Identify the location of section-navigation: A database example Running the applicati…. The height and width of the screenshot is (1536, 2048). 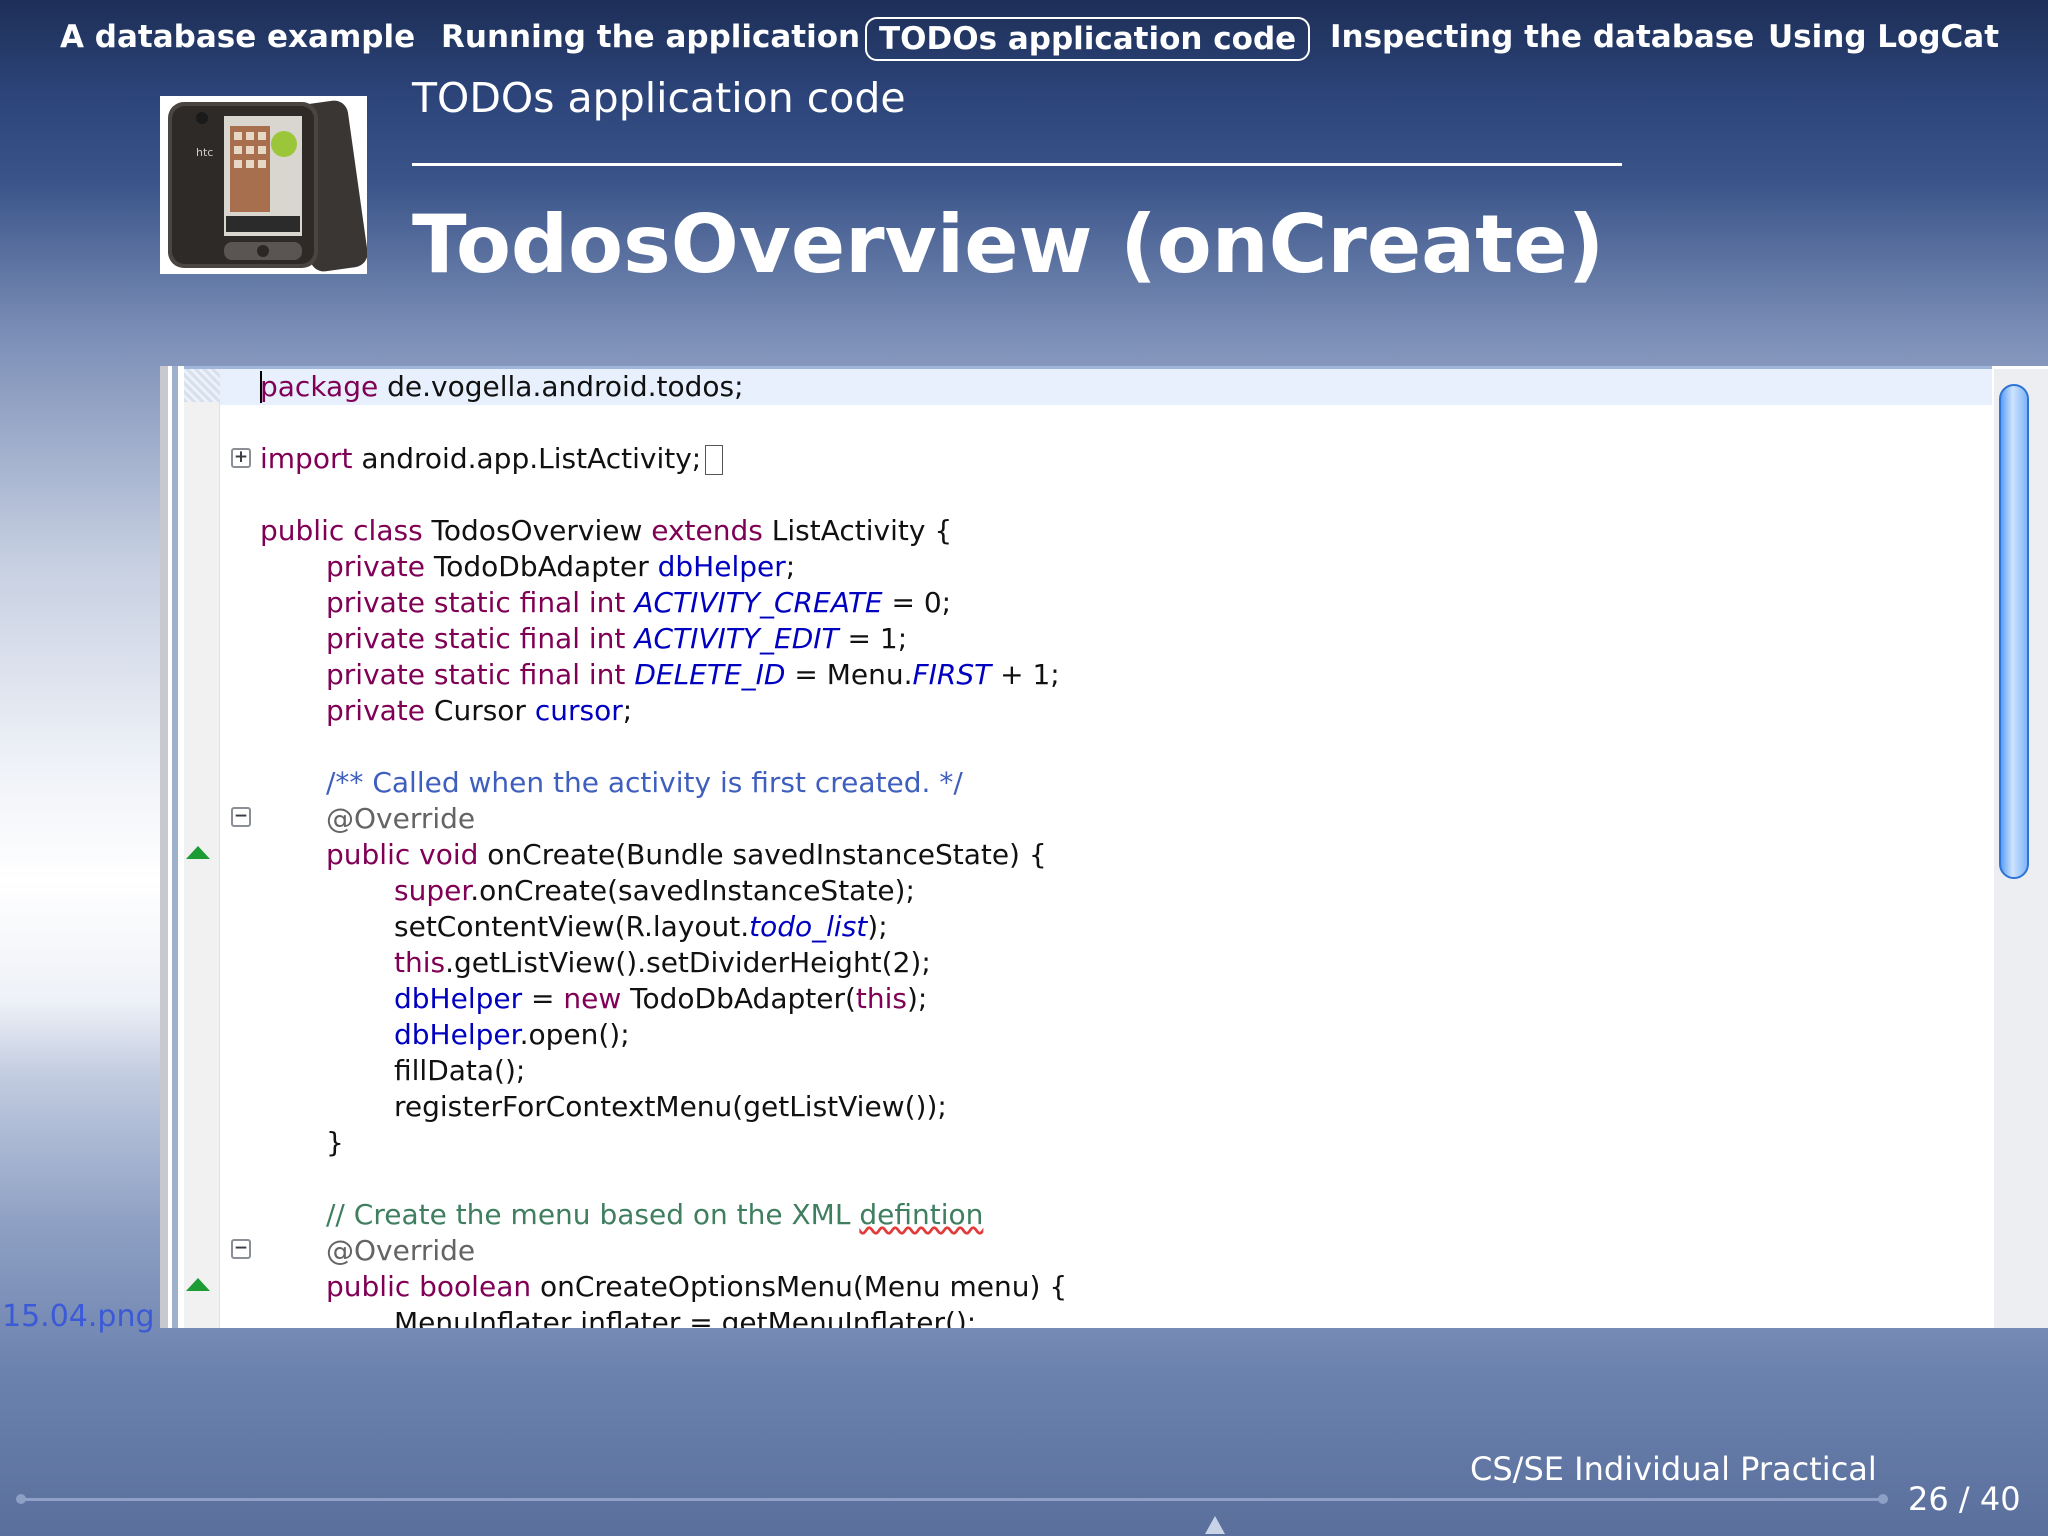
(1024, 38).